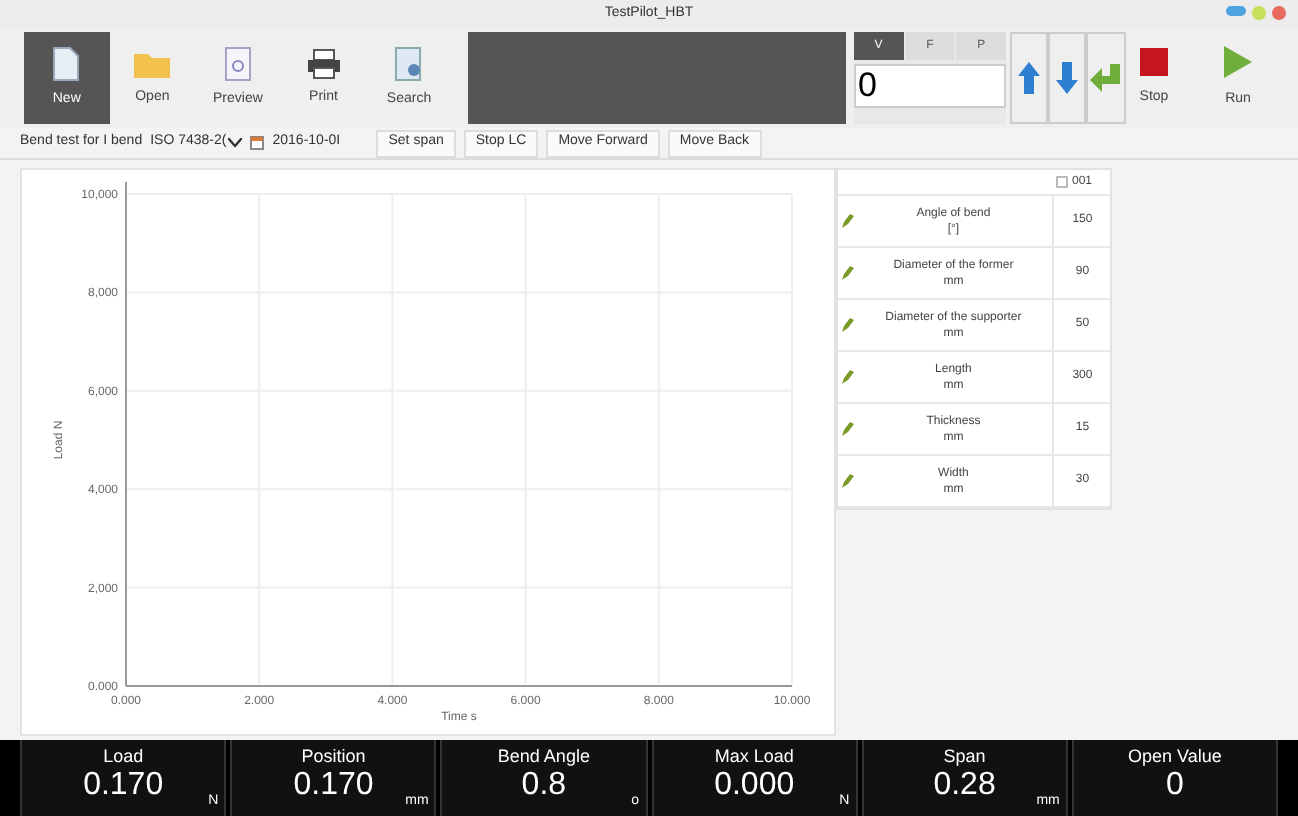 This screenshot has height=816, width=1298. I want to click on readout-value: 0.000, so click(754, 786).